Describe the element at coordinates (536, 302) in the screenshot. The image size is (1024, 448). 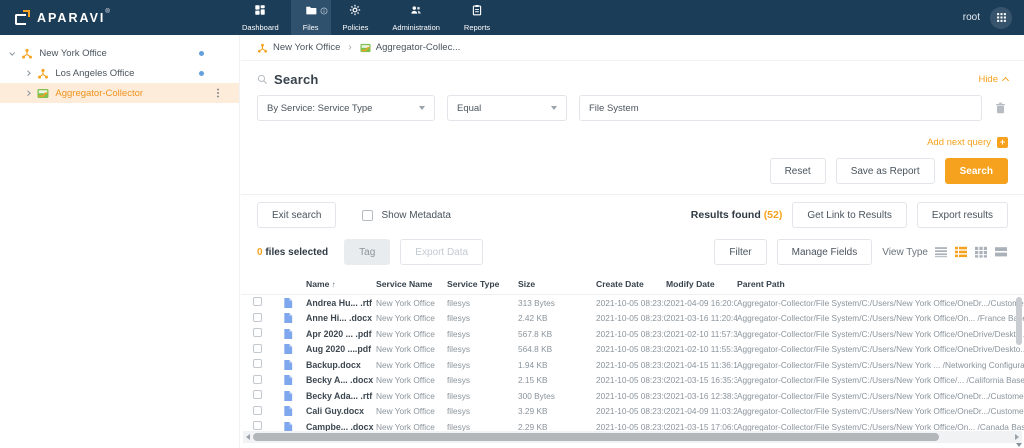
I see `cell-size: 313 Bytes` at that location.